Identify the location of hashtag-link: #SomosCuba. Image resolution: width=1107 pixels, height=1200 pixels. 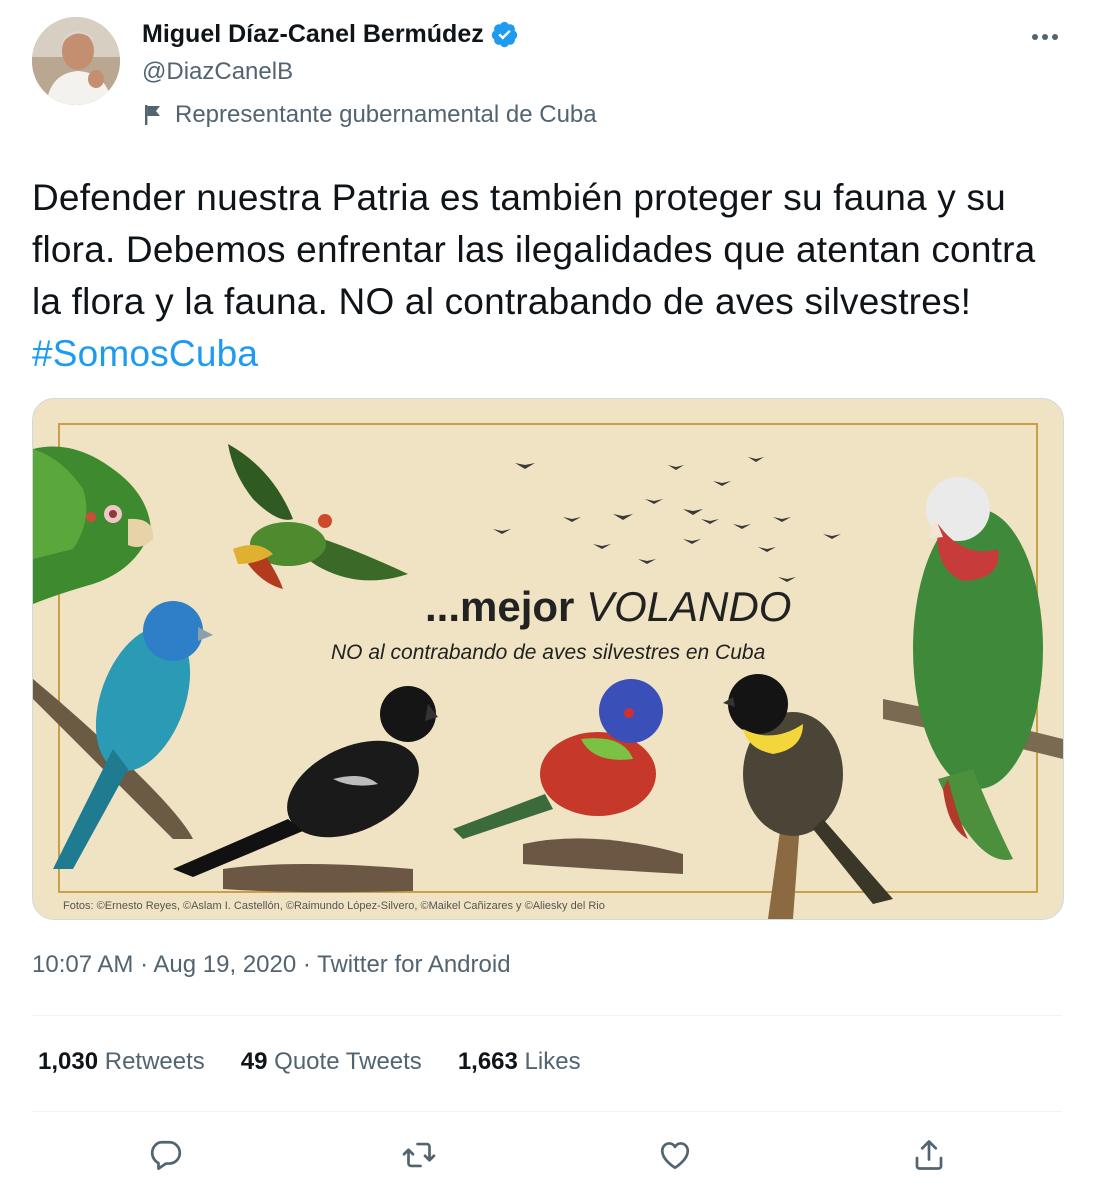
(145, 353).